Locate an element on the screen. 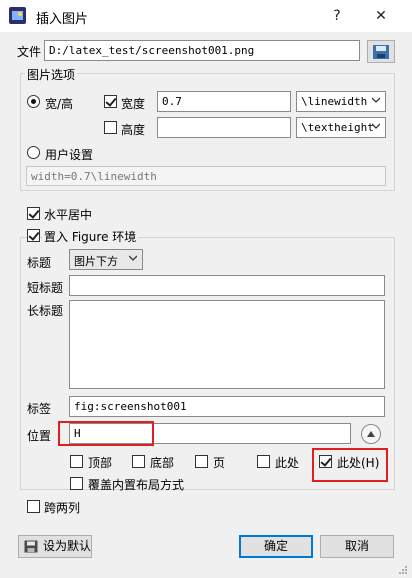  window-title: 插入图片 is located at coordinates (62, 19).